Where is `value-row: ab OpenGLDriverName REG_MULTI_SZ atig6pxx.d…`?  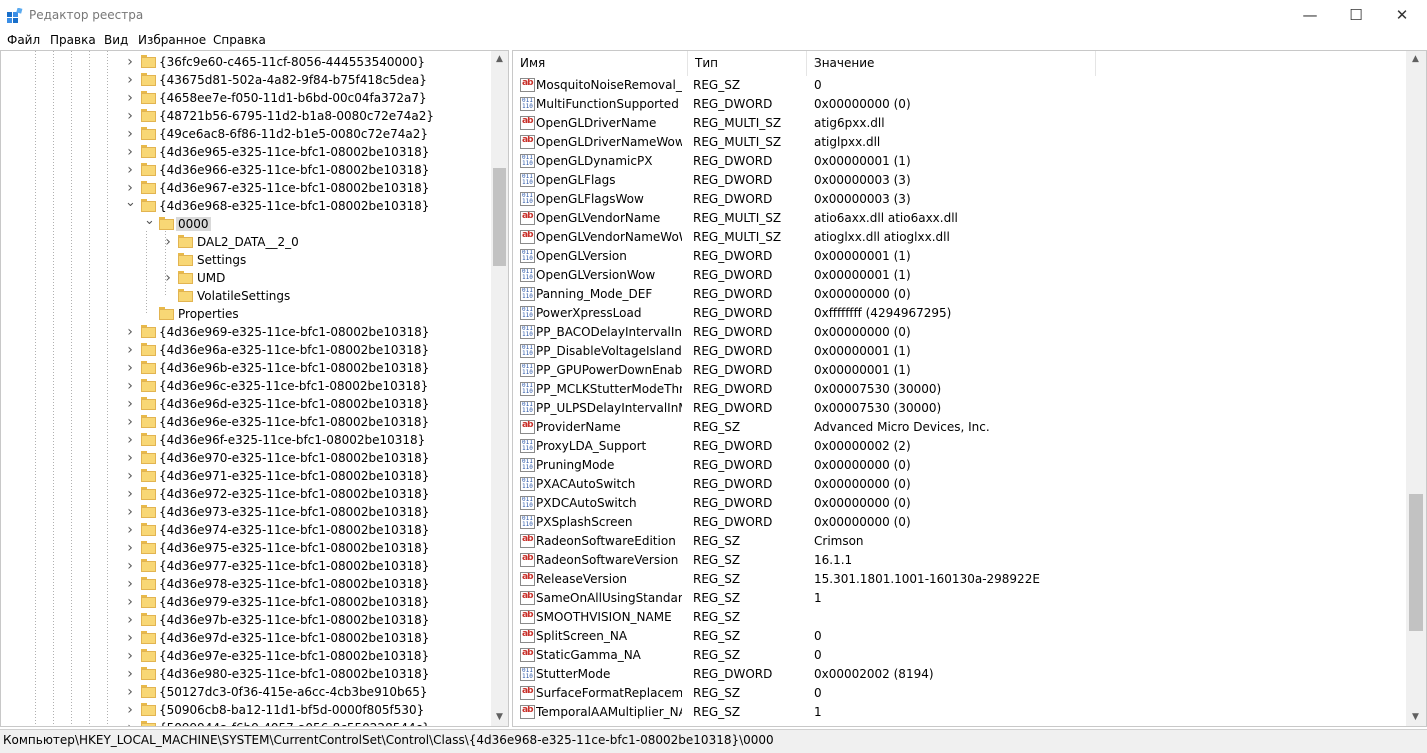 value-row: ab OpenGLDriverName REG_MULTI_SZ atig6pxx.d… is located at coordinates (959, 123).